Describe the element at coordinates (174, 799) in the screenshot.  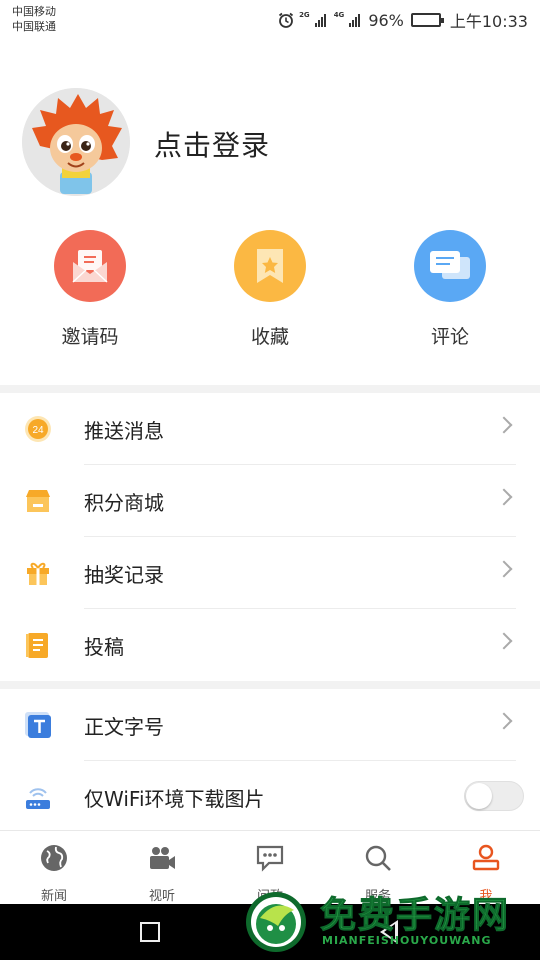
I see `menu-item-label: 仅WiFi环境下载图片` at that location.